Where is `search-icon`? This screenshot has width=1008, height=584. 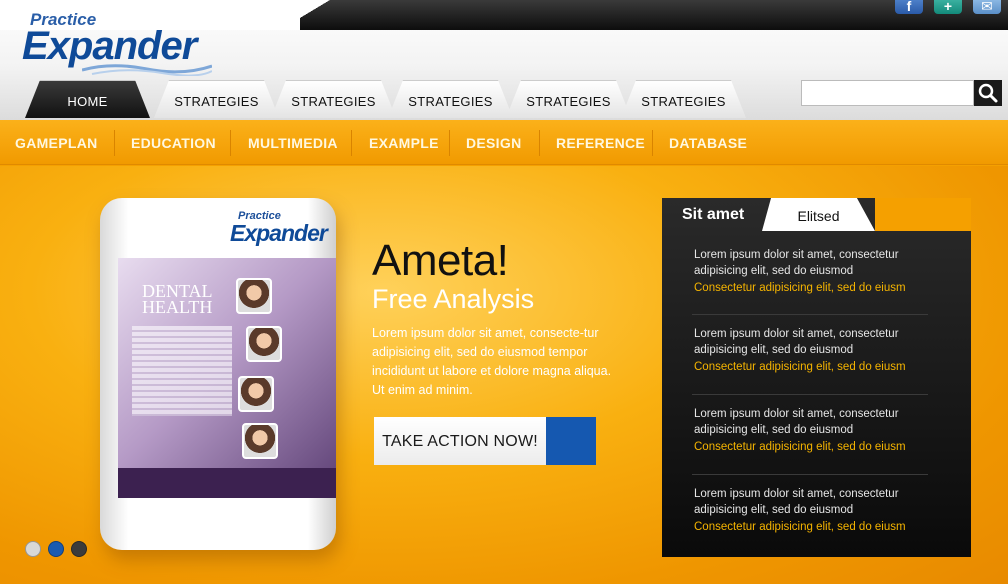
search-icon is located at coordinates (988, 93).